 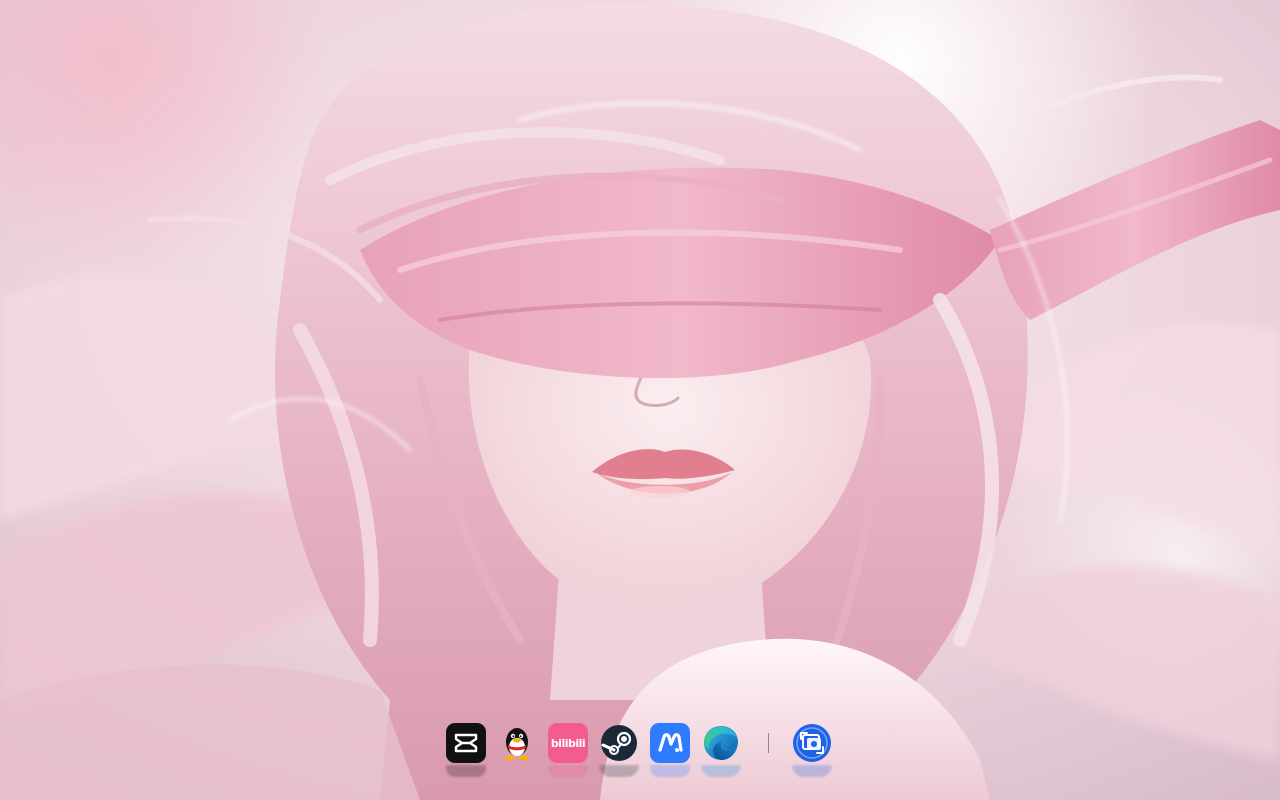 I want to click on dock-item-screenshot, so click(x=812, y=750).